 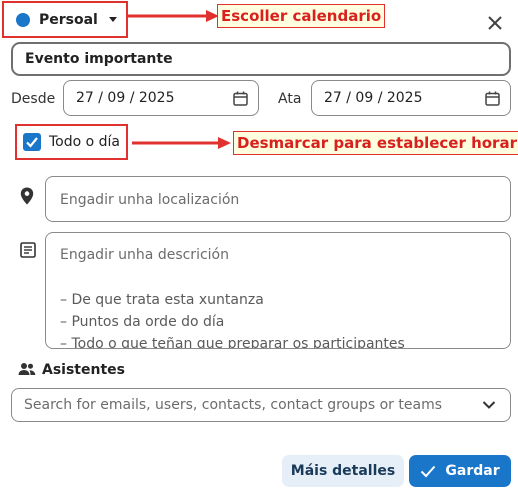 What do you see at coordinates (181, 143) in the screenshot?
I see `annotation-arrow-all-day` at bounding box center [181, 143].